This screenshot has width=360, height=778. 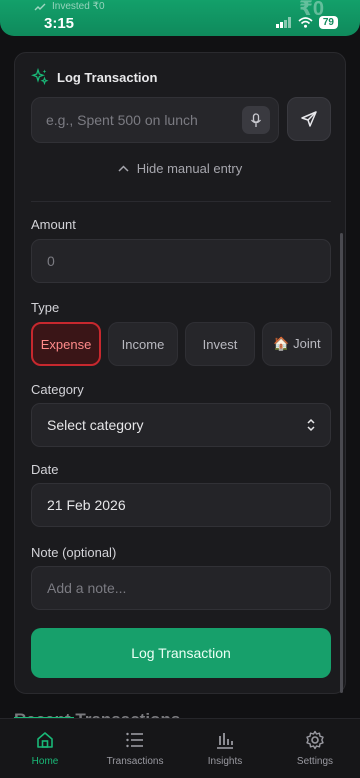 I want to click on sparkles-icon, so click(x=40, y=77).